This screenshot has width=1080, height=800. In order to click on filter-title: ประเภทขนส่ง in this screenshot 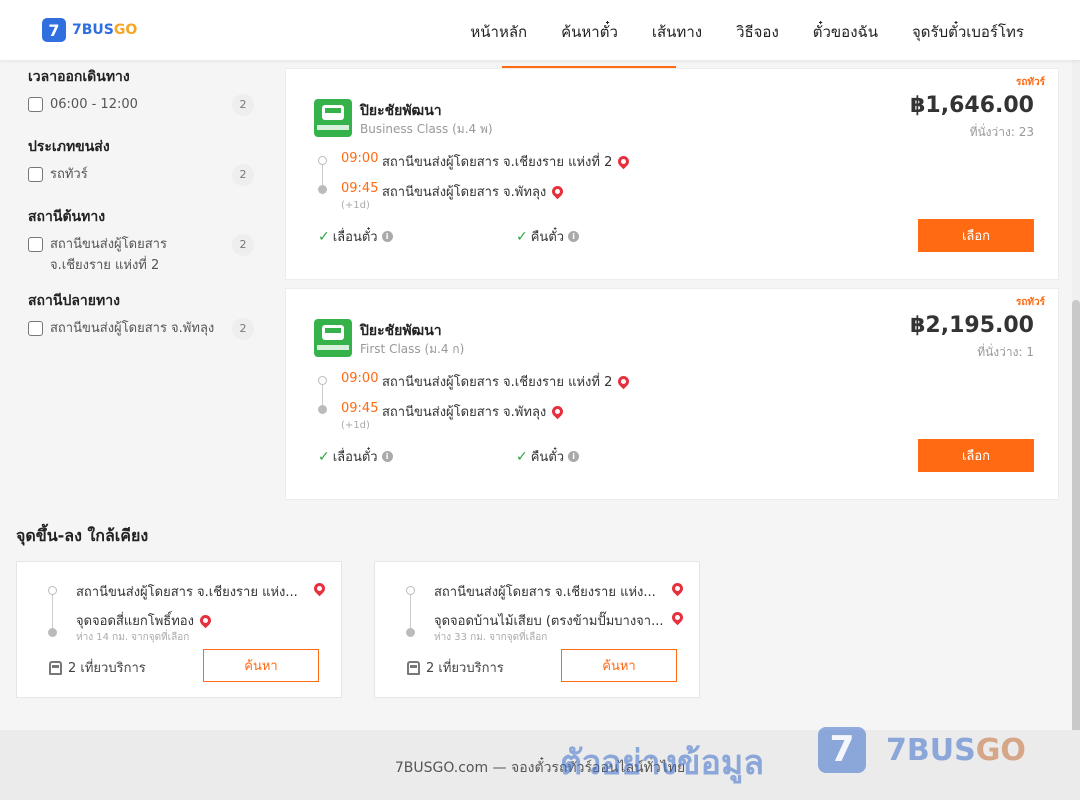, I will do `click(69, 147)`.